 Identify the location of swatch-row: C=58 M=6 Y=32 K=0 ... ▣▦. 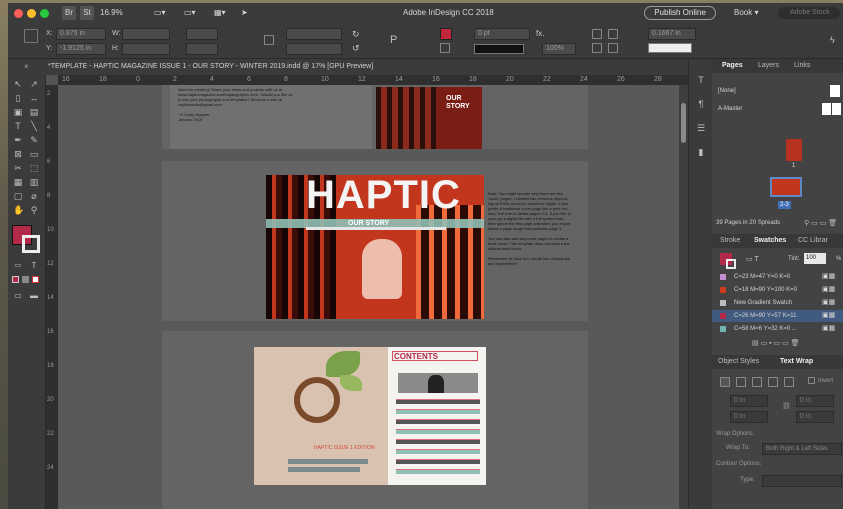
(777, 329).